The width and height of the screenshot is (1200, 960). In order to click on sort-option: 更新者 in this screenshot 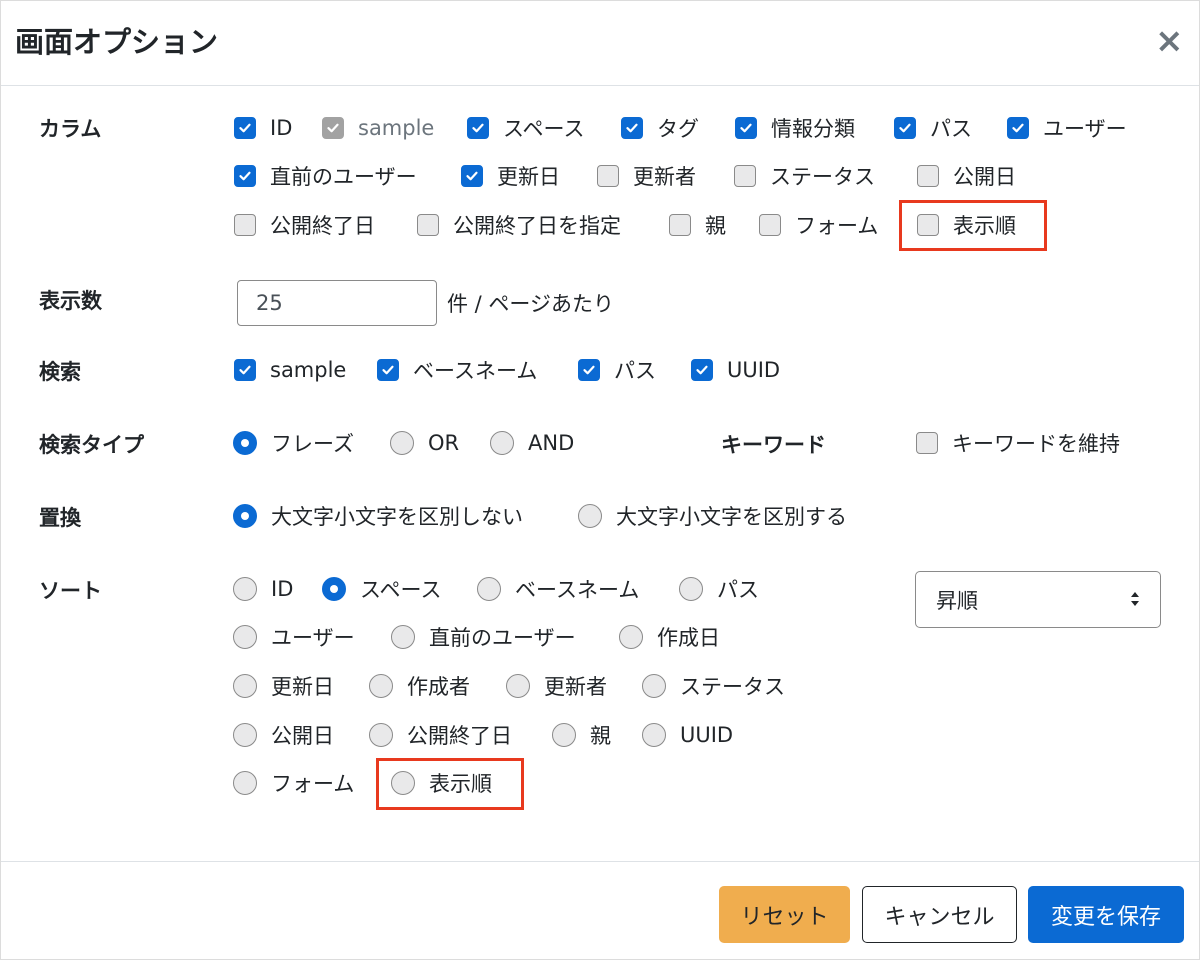, I will do `click(556, 686)`.